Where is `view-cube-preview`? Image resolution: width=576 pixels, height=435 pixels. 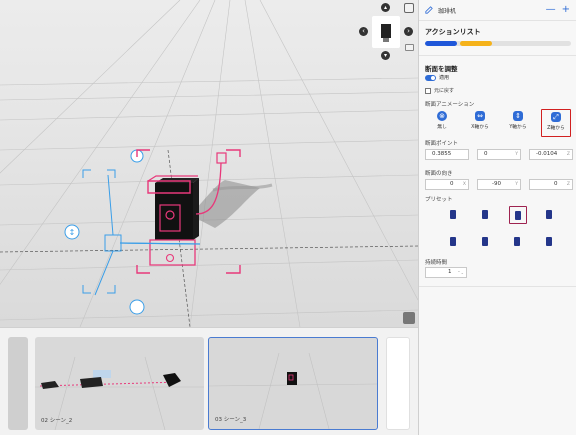 view-cube-preview is located at coordinates (386, 32).